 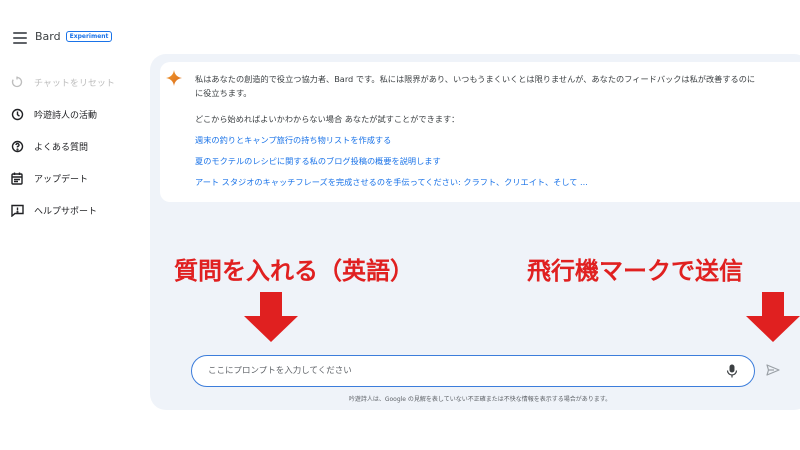 What do you see at coordinates (294, 271) in the screenshot?
I see `annotation-left: 質問を入れる（英語）` at bounding box center [294, 271].